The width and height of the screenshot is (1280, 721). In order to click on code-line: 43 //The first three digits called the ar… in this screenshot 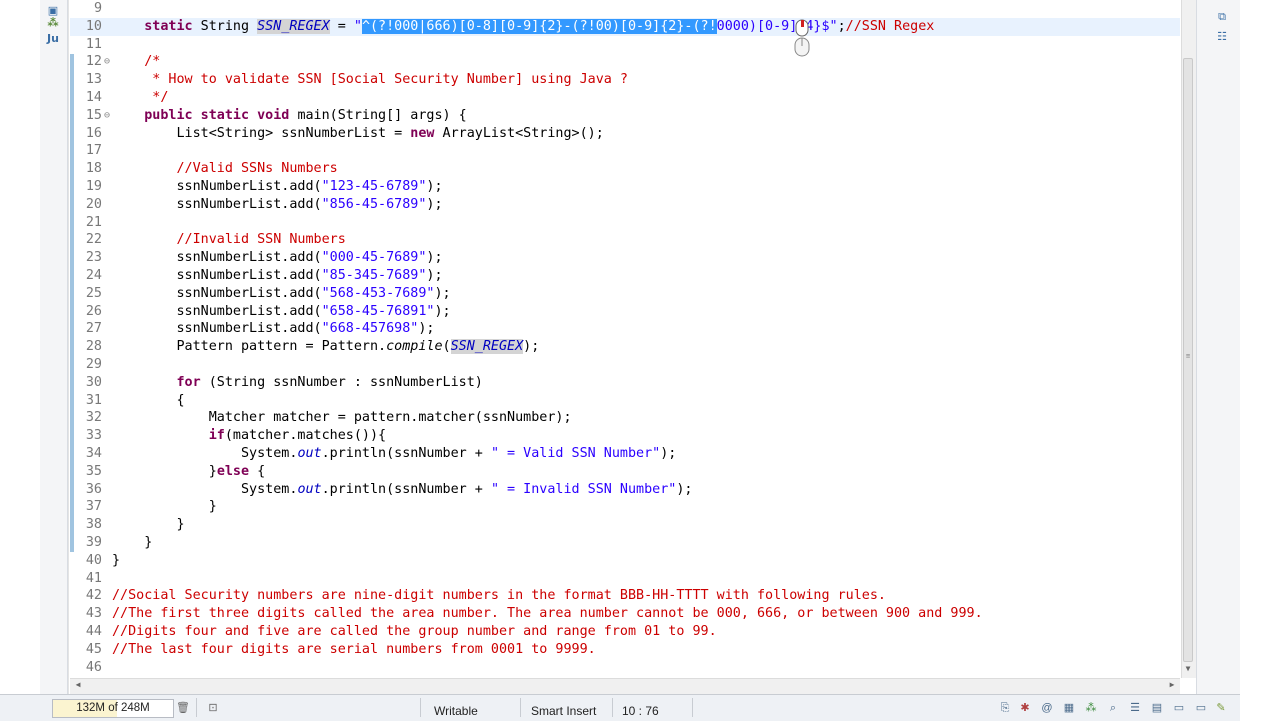, I will do `click(625, 614)`.